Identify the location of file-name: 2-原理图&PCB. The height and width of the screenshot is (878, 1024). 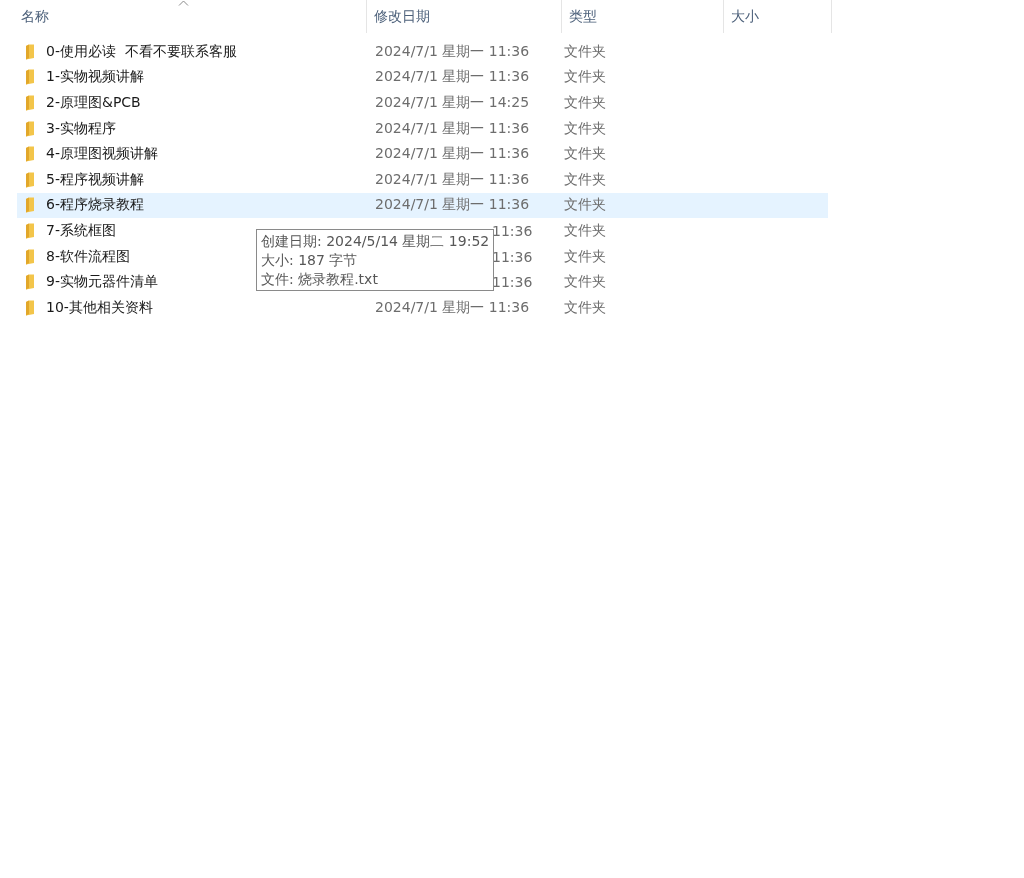
(93, 103).